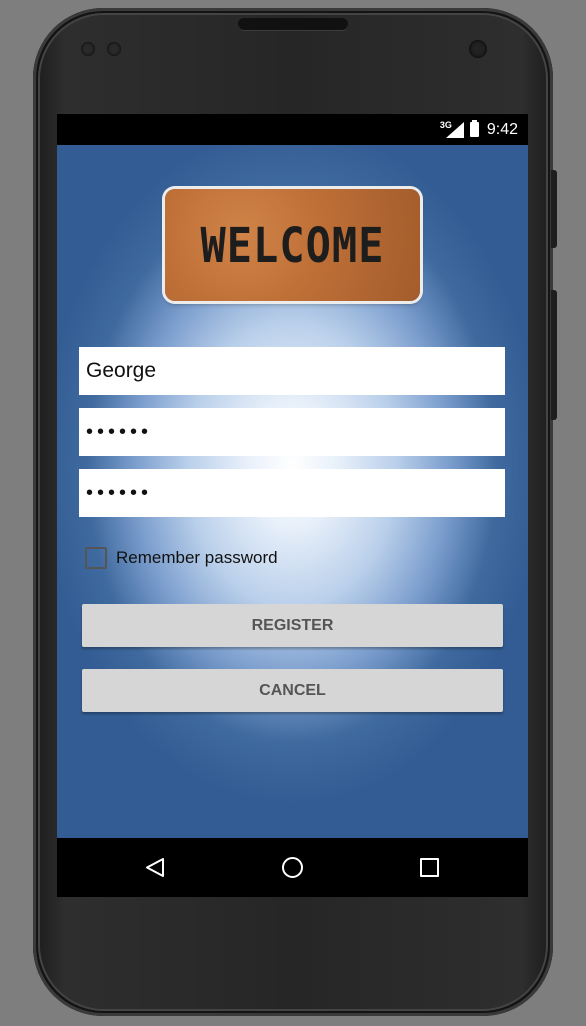 This screenshot has width=586, height=1026. What do you see at coordinates (197, 557) in the screenshot?
I see `remember-password-label: Remember password` at bounding box center [197, 557].